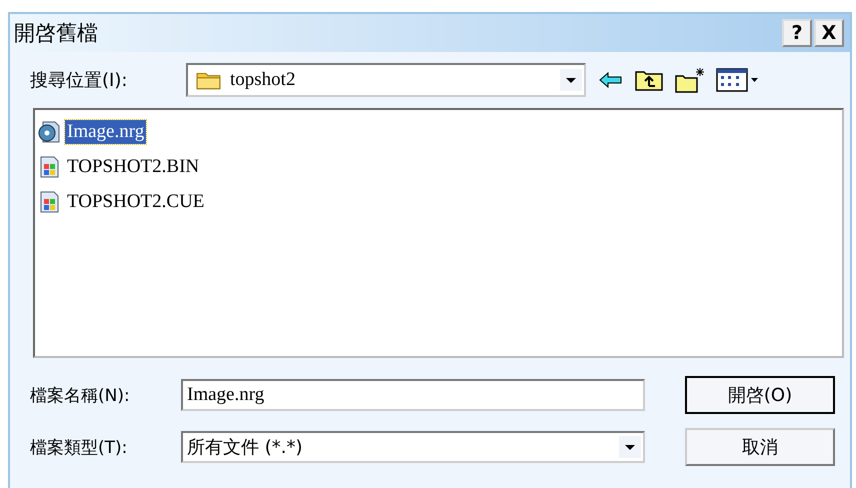 The width and height of the screenshot is (856, 488). Describe the element at coordinates (829, 33) in the screenshot. I see `close-button: X` at that location.